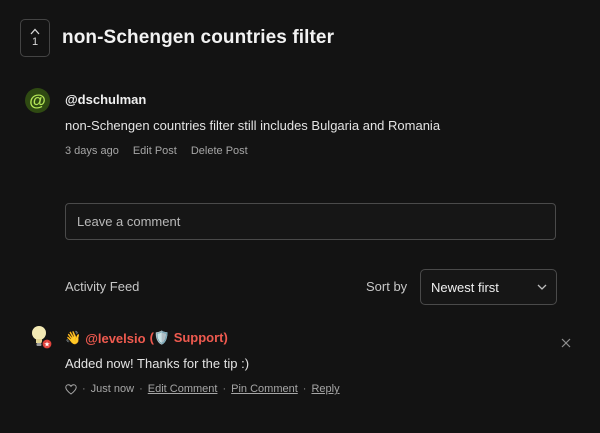  What do you see at coordinates (325, 389) in the screenshot?
I see `reply-button: Reply` at bounding box center [325, 389].